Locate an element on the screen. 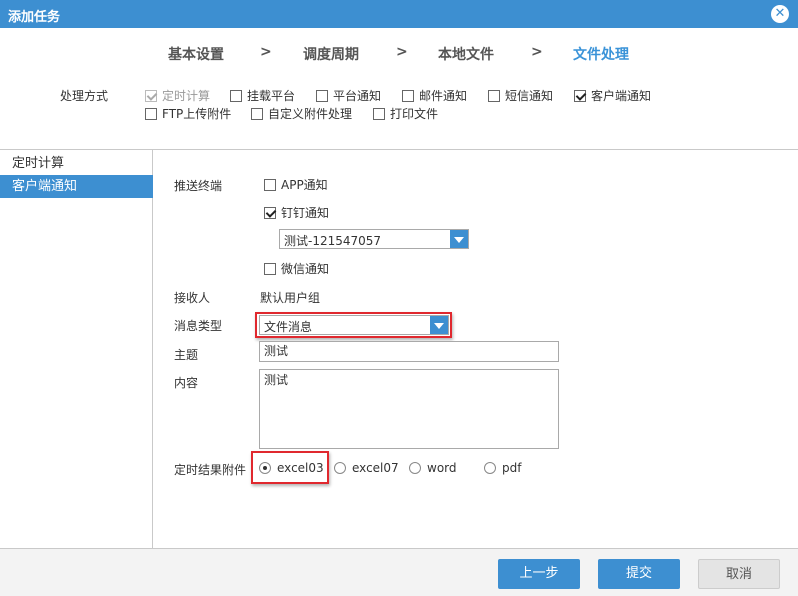 The height and width of the screenshot is (596, 798). sidebar-item-client-notify: 客户端通知 is located at coordinates (76, 186).